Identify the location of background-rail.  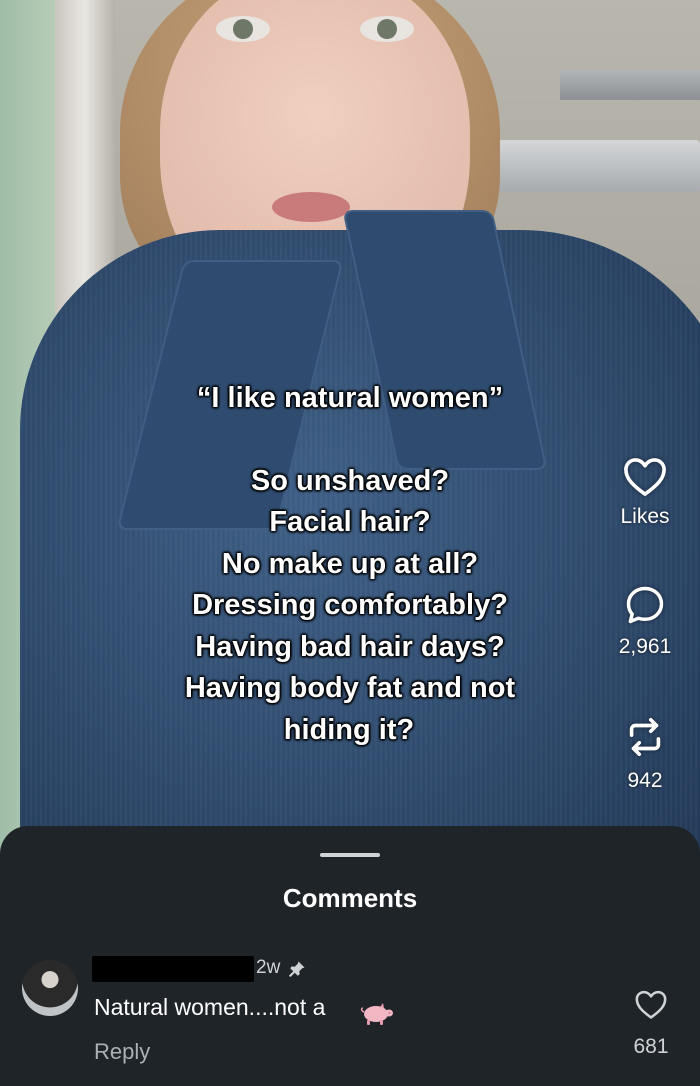
(630, 85).